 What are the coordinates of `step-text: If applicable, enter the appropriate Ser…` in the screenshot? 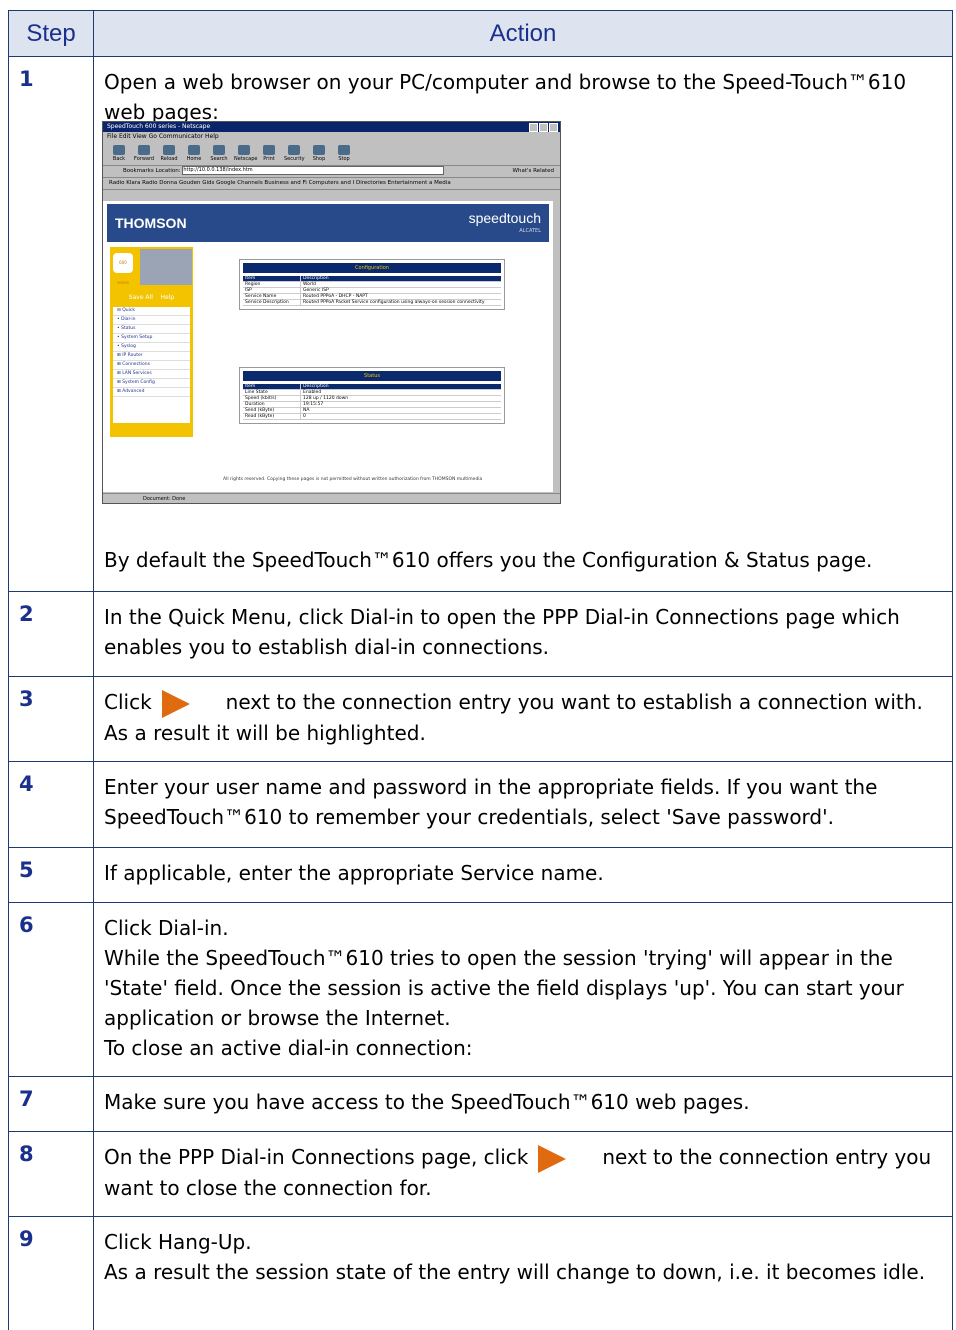 It's located at (354, 873).